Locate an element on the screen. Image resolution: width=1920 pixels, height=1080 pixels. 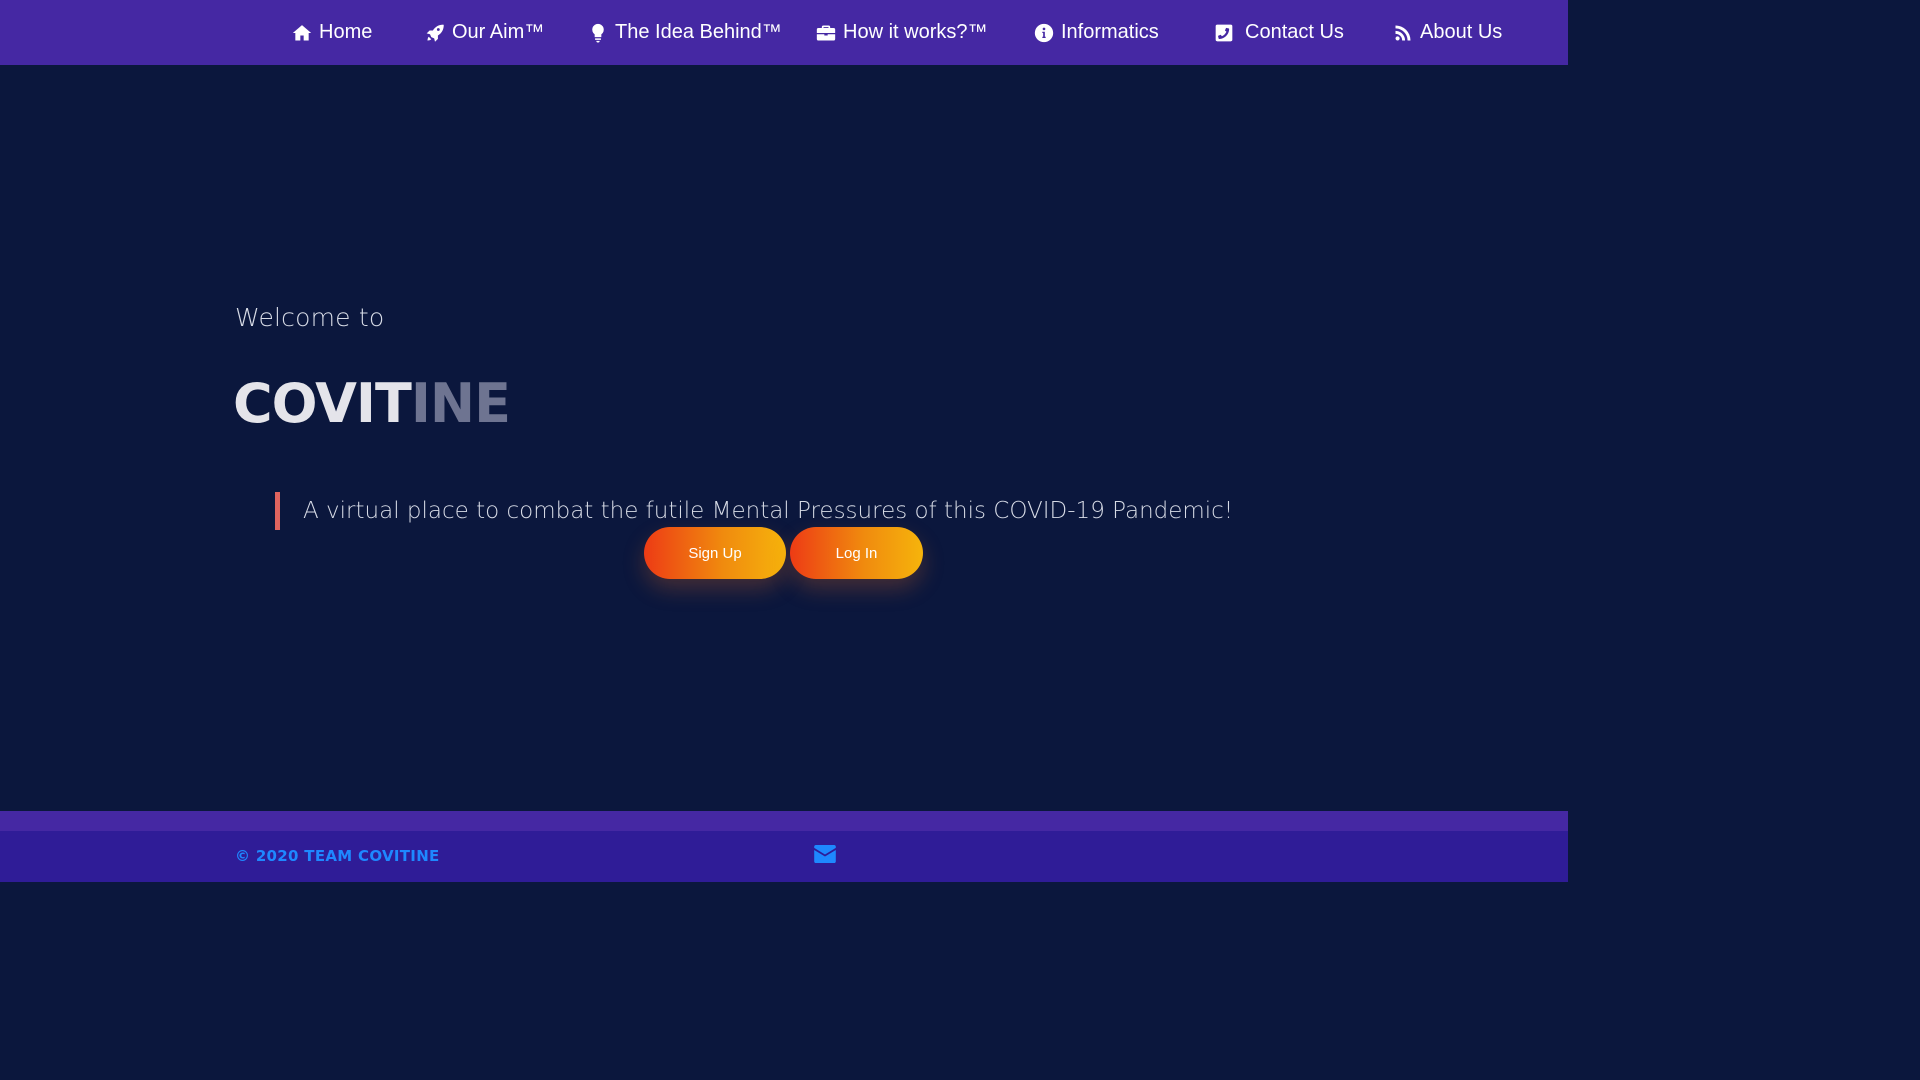
footer-divider-strip is located at coordinates (784, 821).